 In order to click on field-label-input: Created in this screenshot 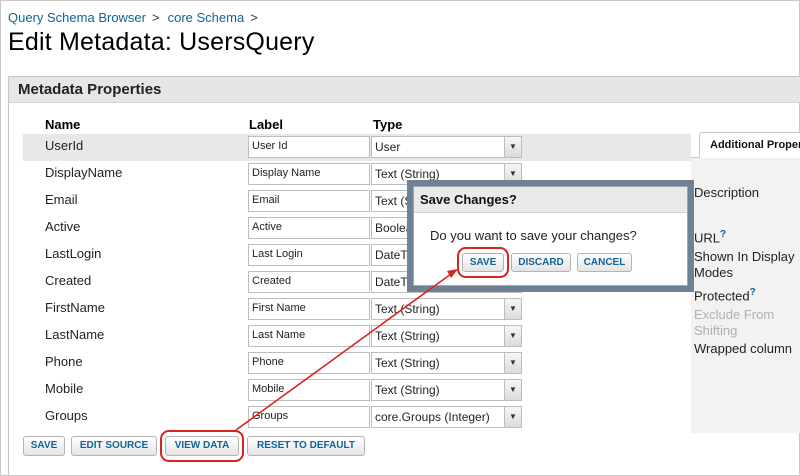, I will do `click(309, 282)`.